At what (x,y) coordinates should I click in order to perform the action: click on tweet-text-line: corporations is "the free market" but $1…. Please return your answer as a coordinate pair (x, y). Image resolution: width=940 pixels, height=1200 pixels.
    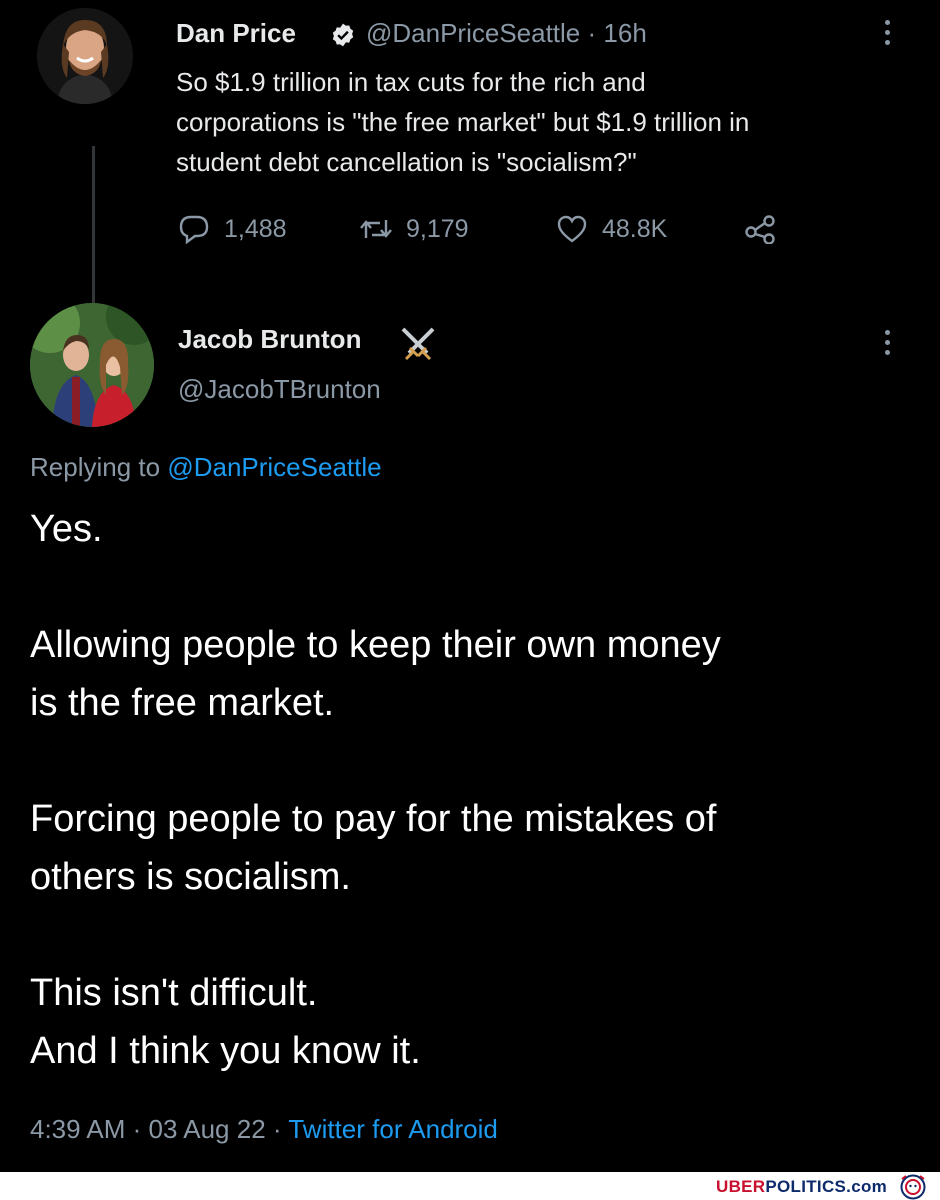
    Looking at the image, I should click on (463, 122).